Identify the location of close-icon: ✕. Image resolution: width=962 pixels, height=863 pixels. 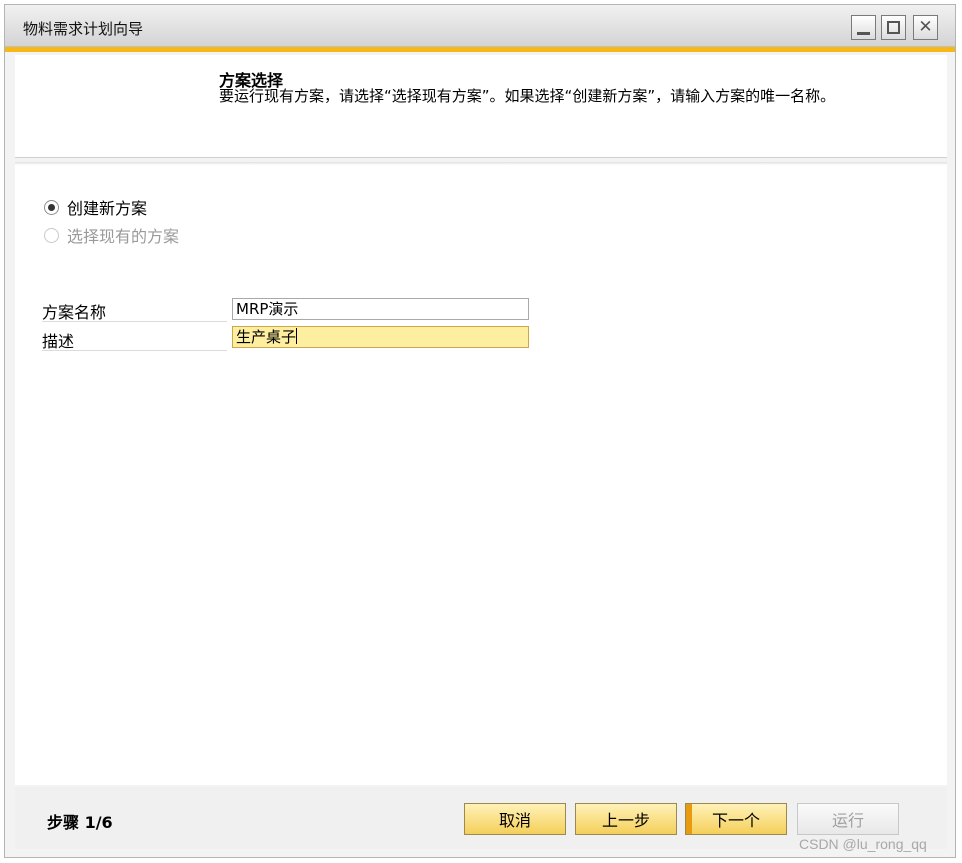
(925, 27).